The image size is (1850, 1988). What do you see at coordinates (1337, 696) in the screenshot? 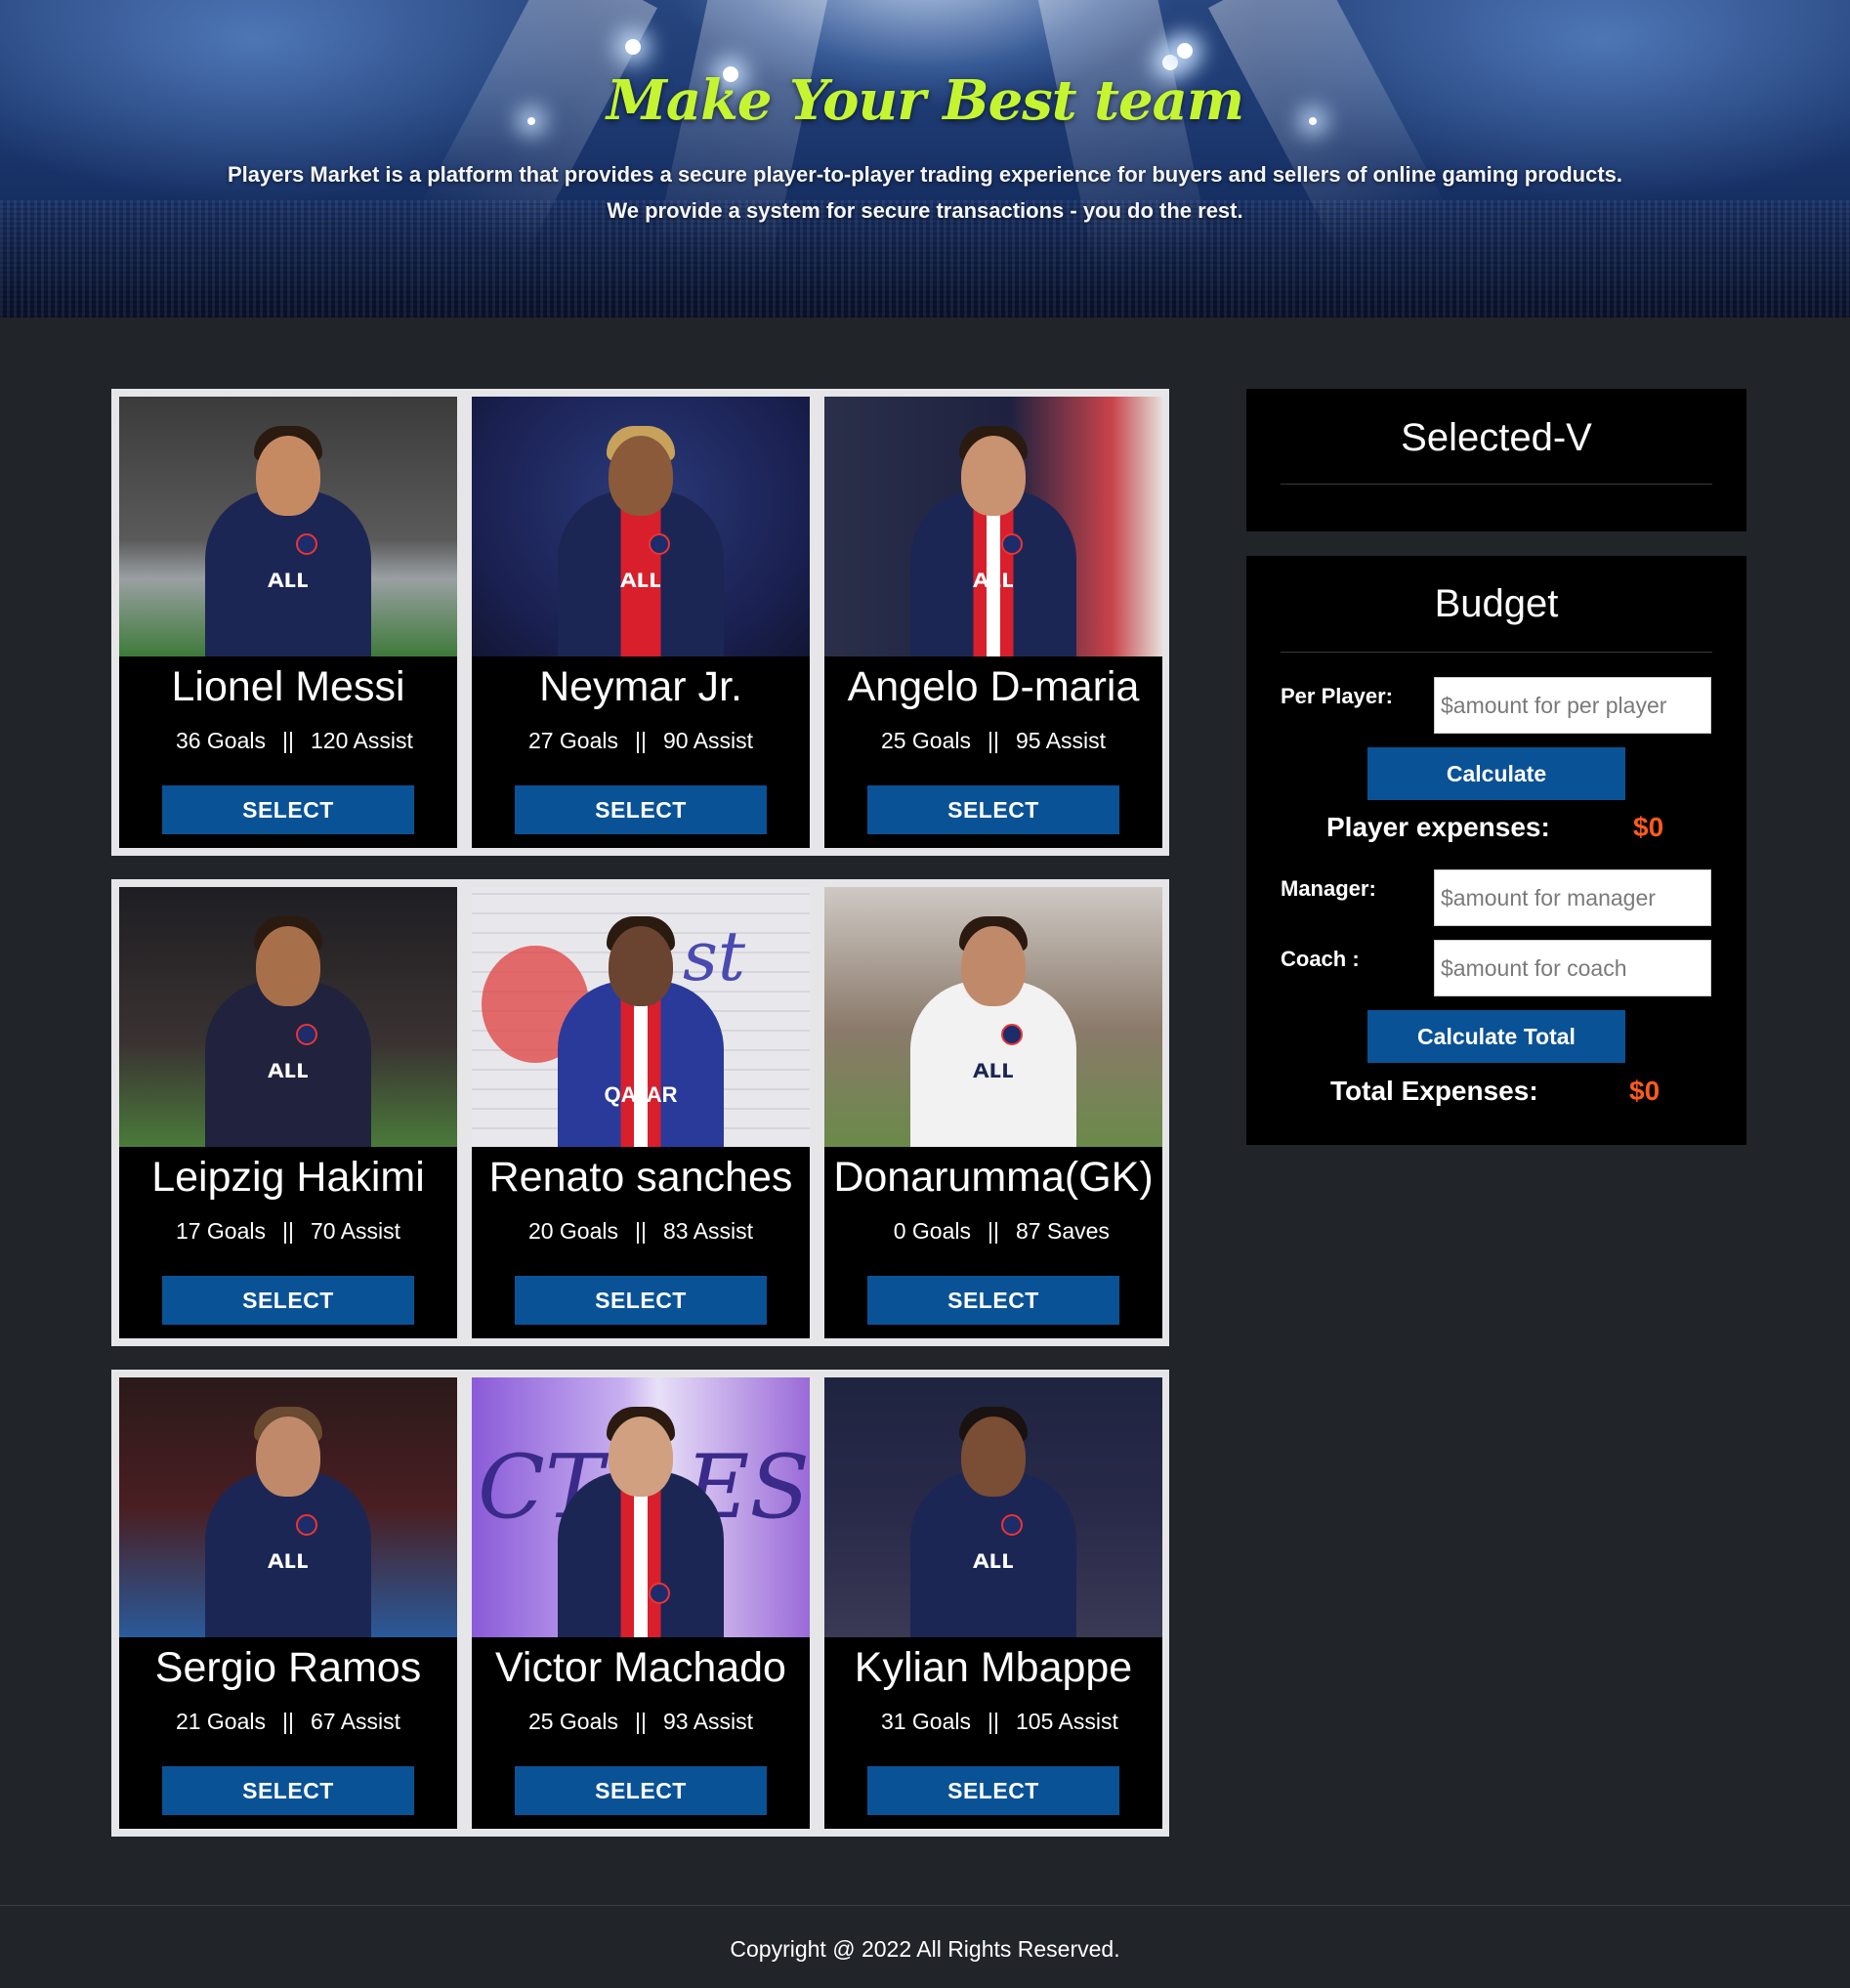
I see `per-player-label: Per Player:` at bounding box center [1337, 696].